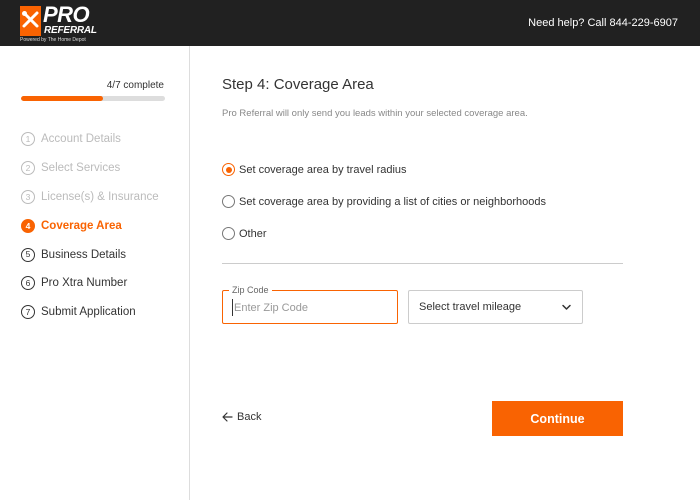 The width and height of the screenshot is (700, 500). I want to click on travel-mileage-value: Select travel mileage, so click(470, 307).